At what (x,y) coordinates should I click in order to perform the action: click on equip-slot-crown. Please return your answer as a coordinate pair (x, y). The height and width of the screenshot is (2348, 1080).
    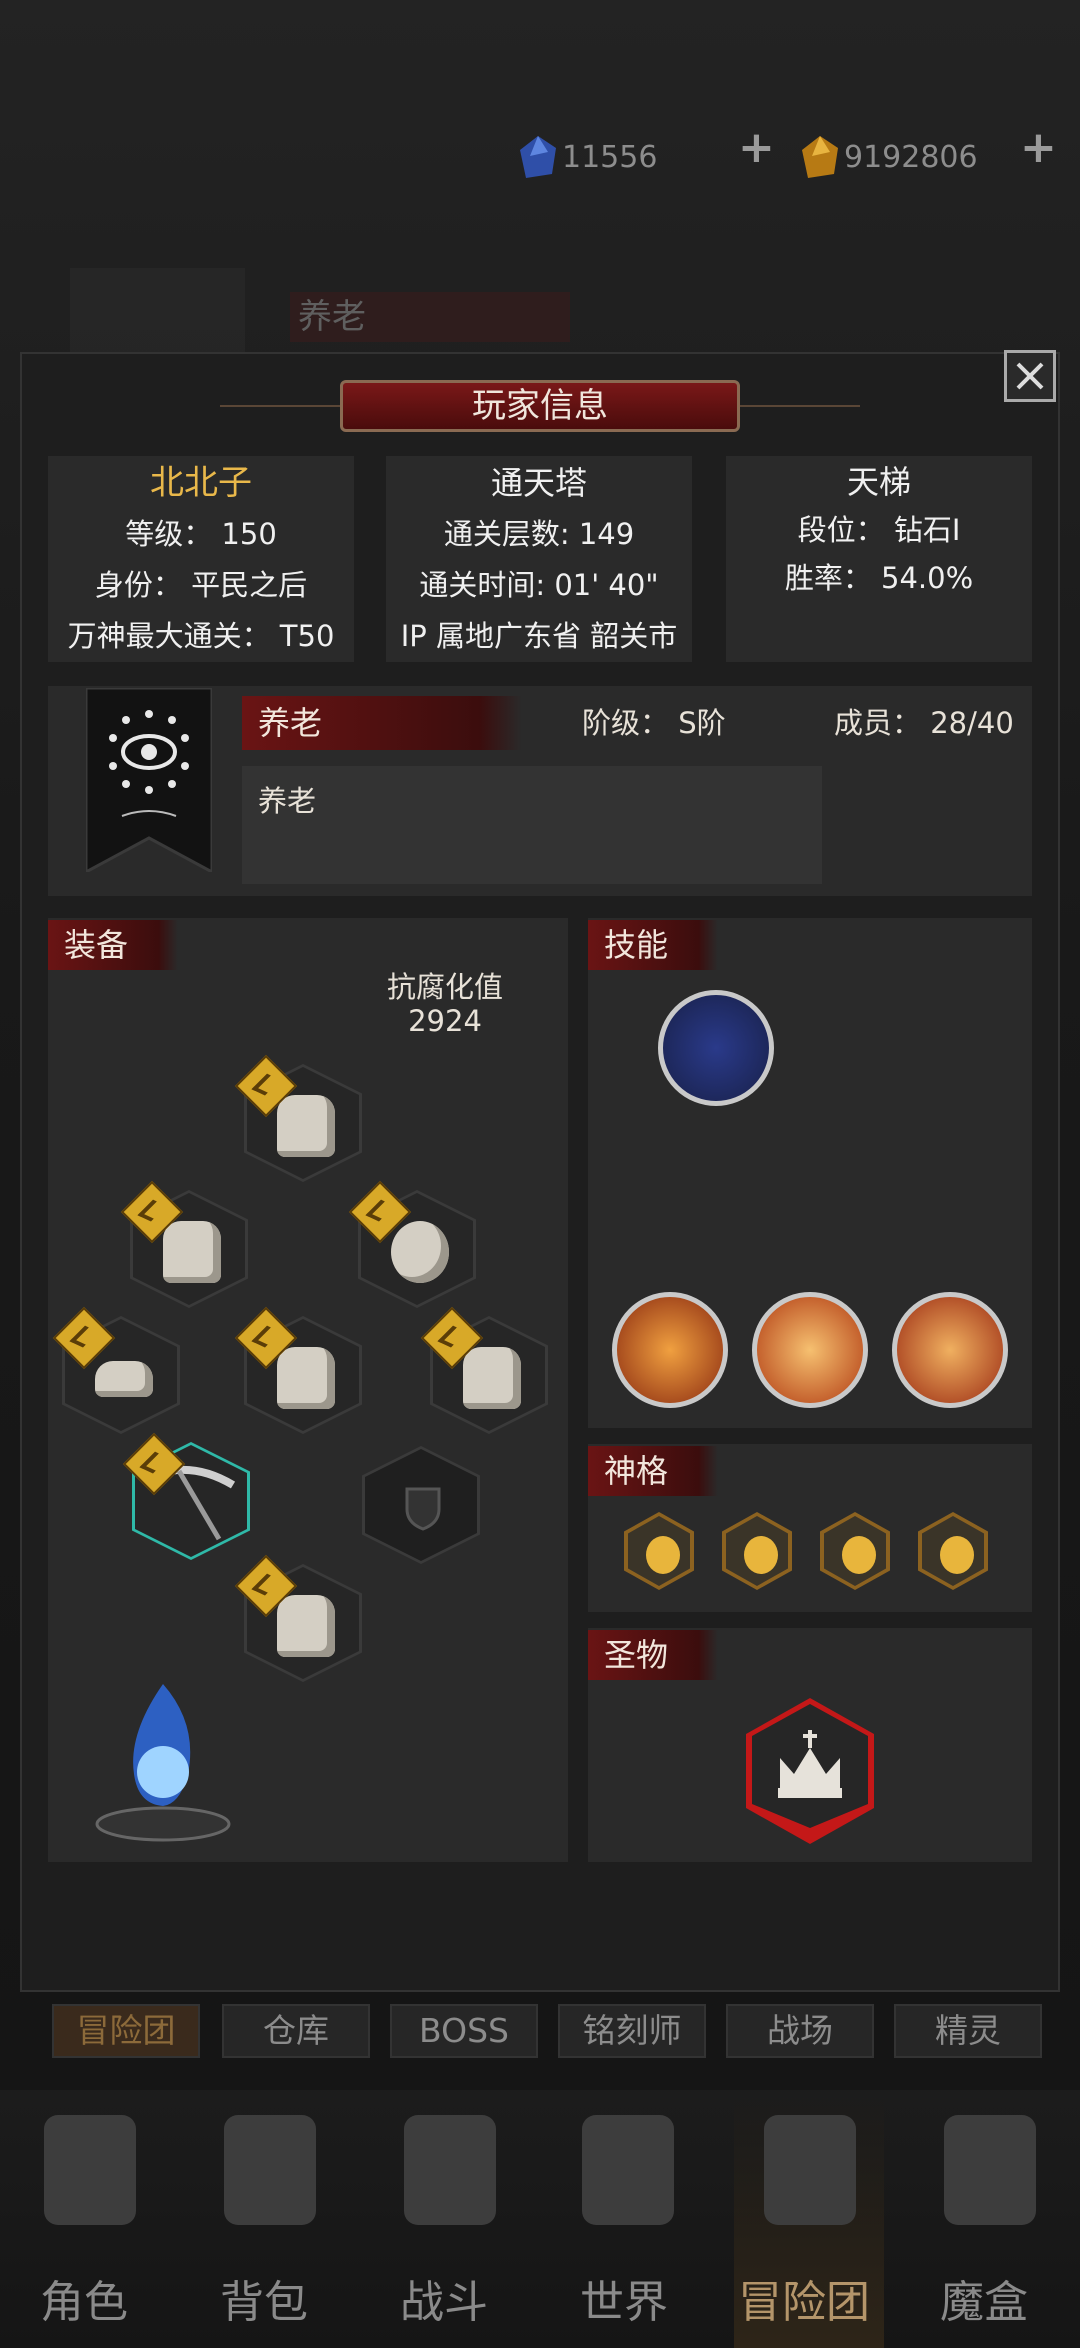
    Looking at the image, I should click on (185, 1250).